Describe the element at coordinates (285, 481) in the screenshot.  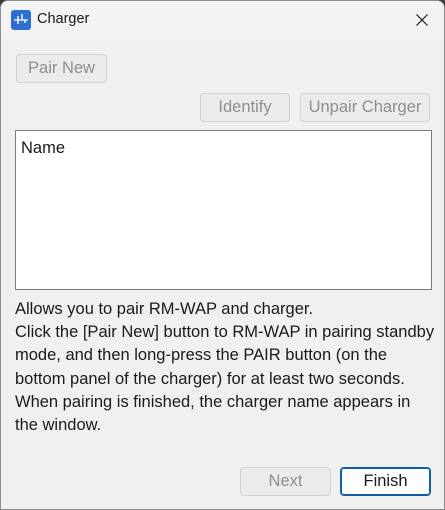
I see `next-button: Next` at that location.